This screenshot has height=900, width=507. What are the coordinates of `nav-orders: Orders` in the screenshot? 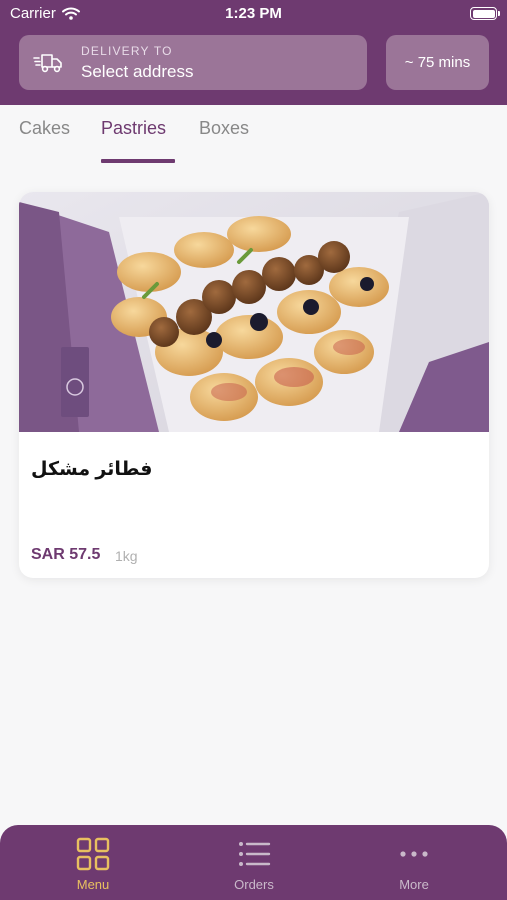 It's located at (254, 864).